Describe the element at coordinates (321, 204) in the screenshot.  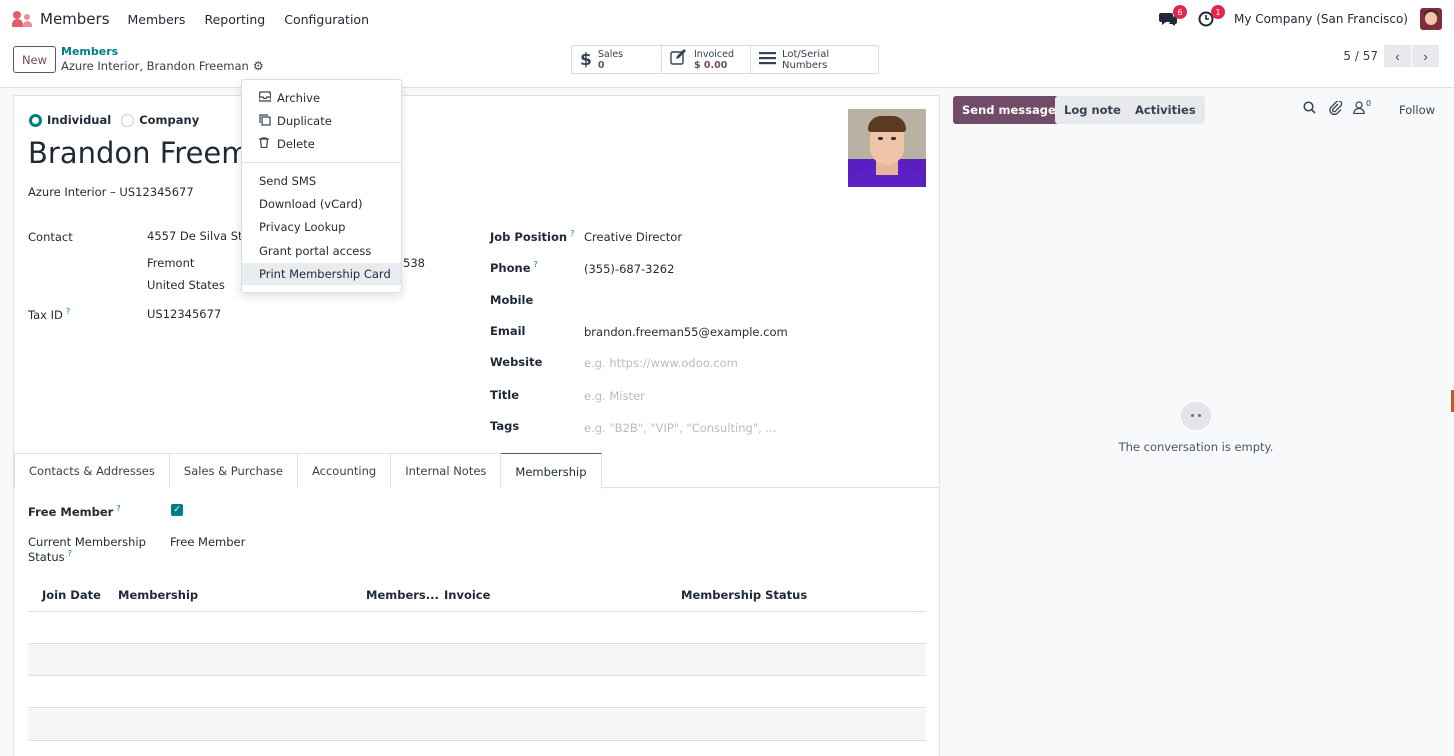
I see `download-vcard-item: Download (vCard)` at that location.